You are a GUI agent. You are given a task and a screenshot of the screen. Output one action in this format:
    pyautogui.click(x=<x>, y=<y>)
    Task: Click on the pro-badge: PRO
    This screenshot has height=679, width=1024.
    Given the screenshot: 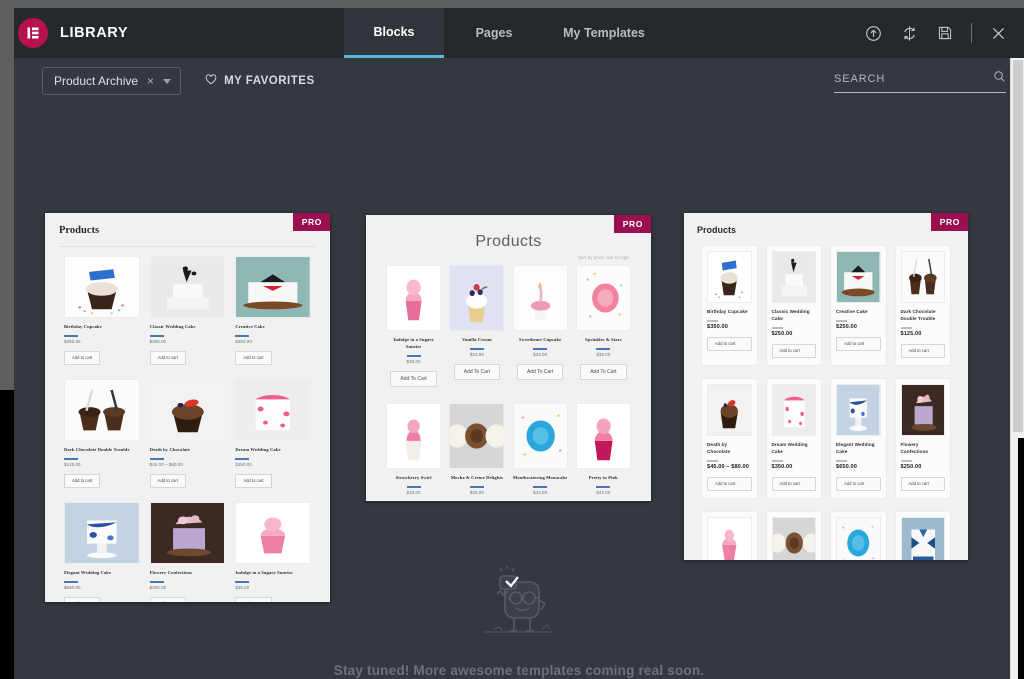 What is the action you would take?
    pyautogui.click(x=311, y=222)
    